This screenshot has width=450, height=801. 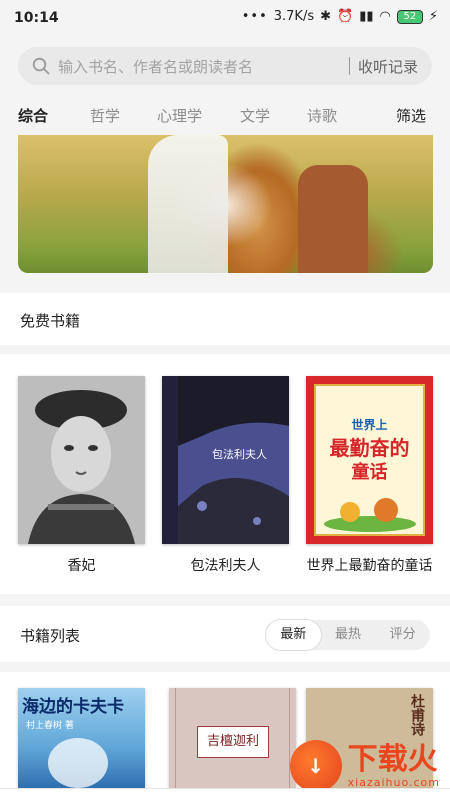 I want to click on sort-popular-button: 最热, so click(x=348, y=635).